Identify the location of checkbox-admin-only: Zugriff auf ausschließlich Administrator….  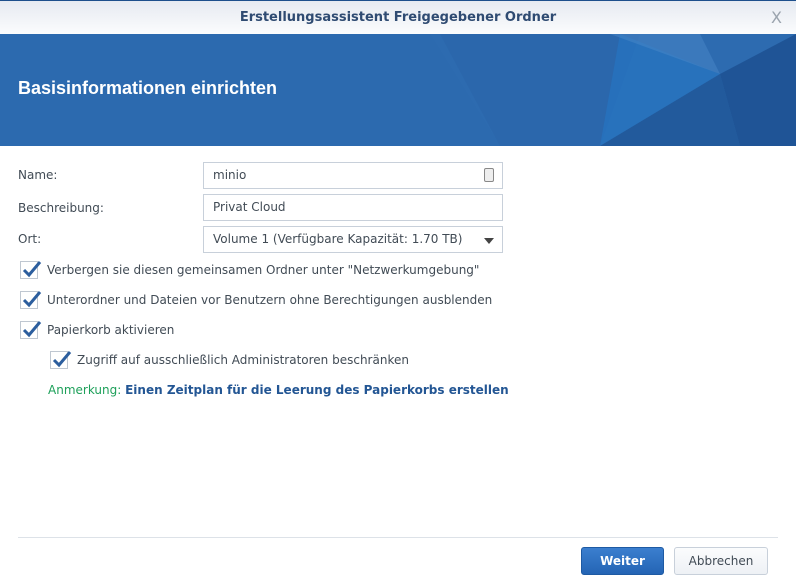
(229, 360).